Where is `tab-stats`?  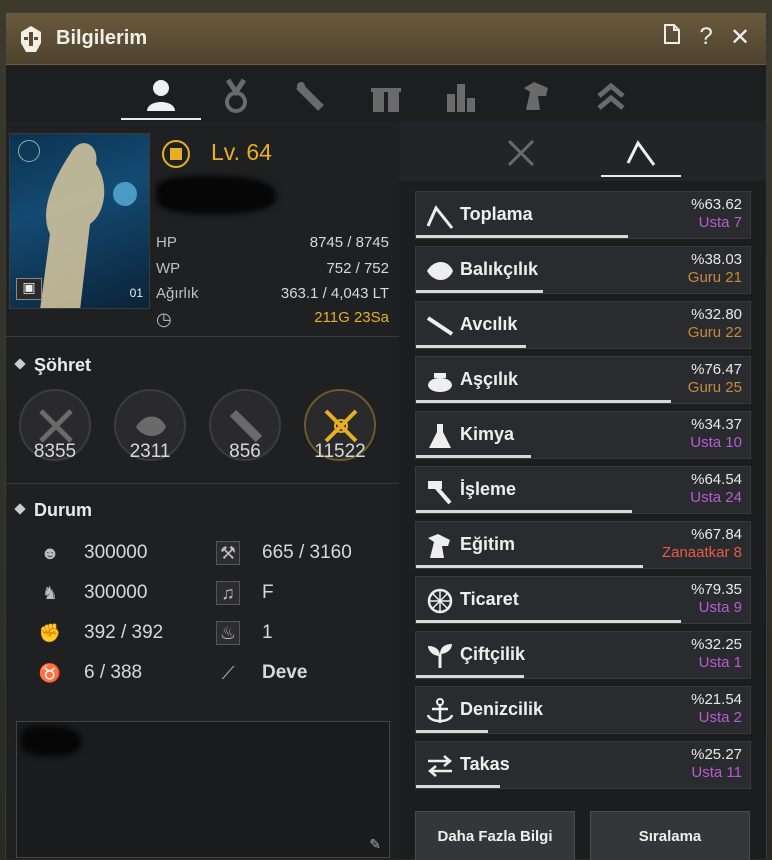
tab-stats is located at coordinates (461, 96).